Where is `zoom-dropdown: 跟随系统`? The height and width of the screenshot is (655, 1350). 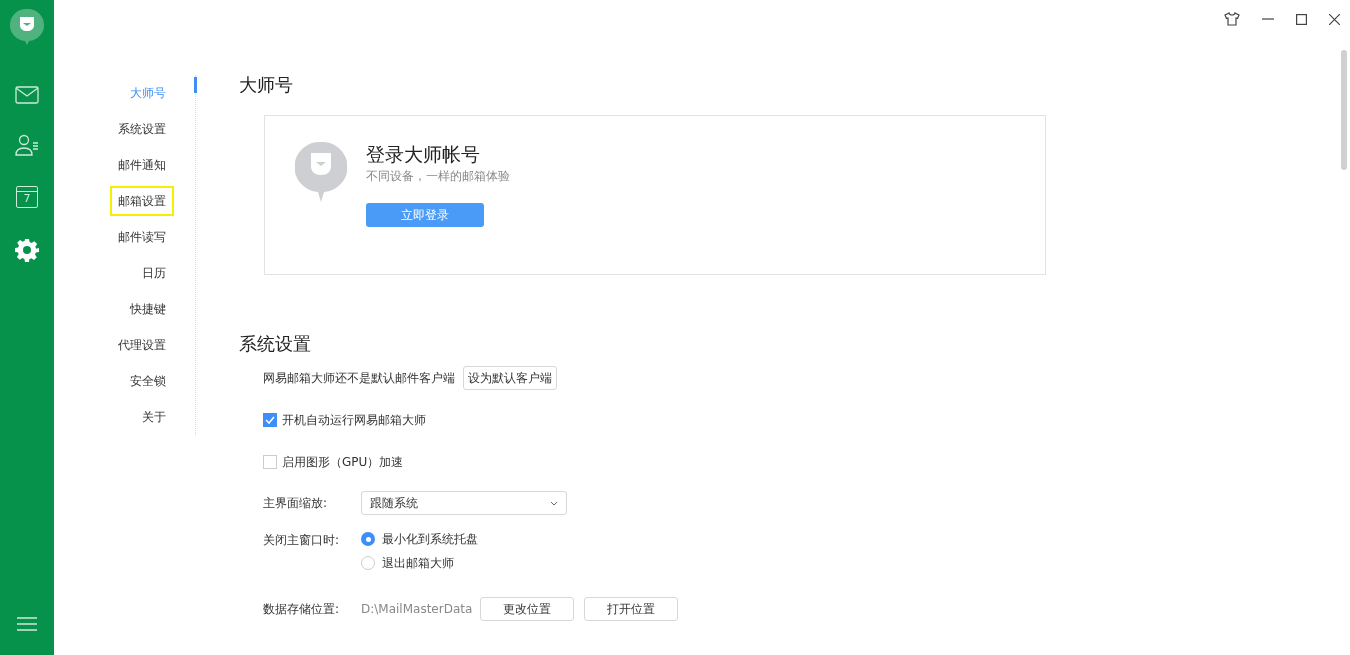 zoom-dropdown: 跟随系统 is located at coordinates (464, 503).